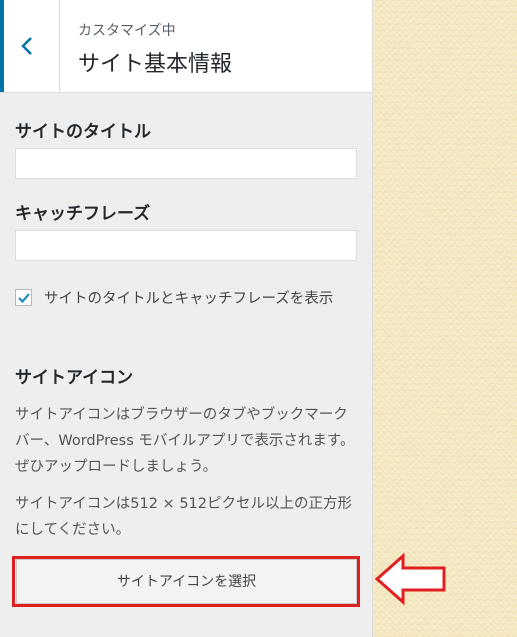  Describe the element at coordinates (186, 581) in the screenshot. I see `highlight-box` at that location.